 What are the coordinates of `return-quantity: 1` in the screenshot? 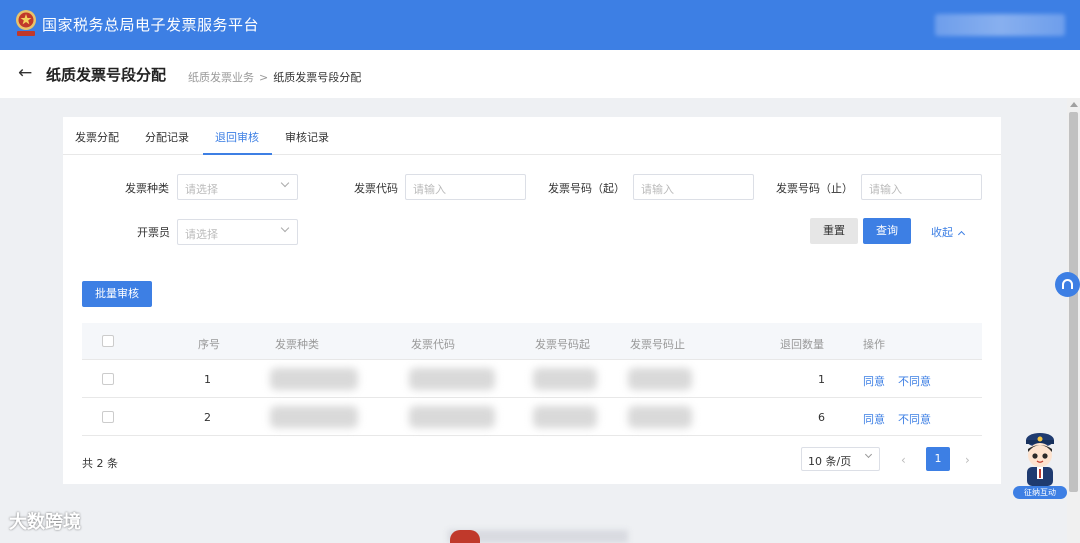 It's located at (821, 379).